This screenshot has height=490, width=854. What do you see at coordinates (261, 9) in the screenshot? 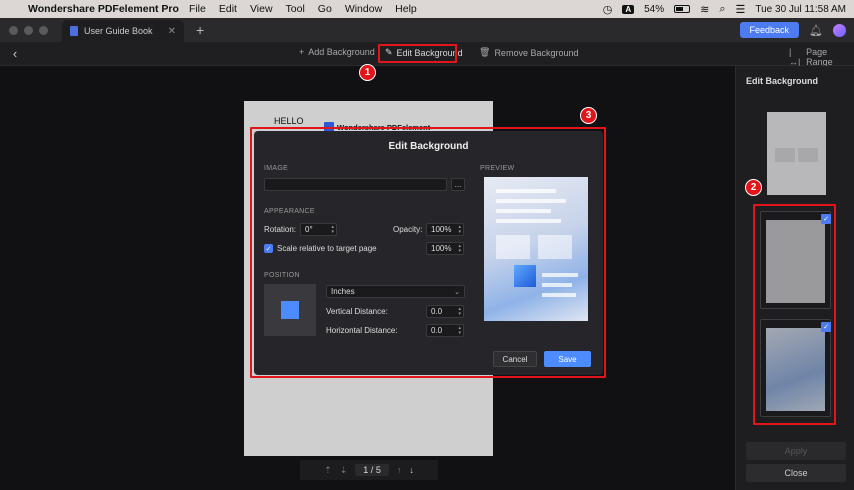
I see `menu-view: View` at bounding box center [261, 9].